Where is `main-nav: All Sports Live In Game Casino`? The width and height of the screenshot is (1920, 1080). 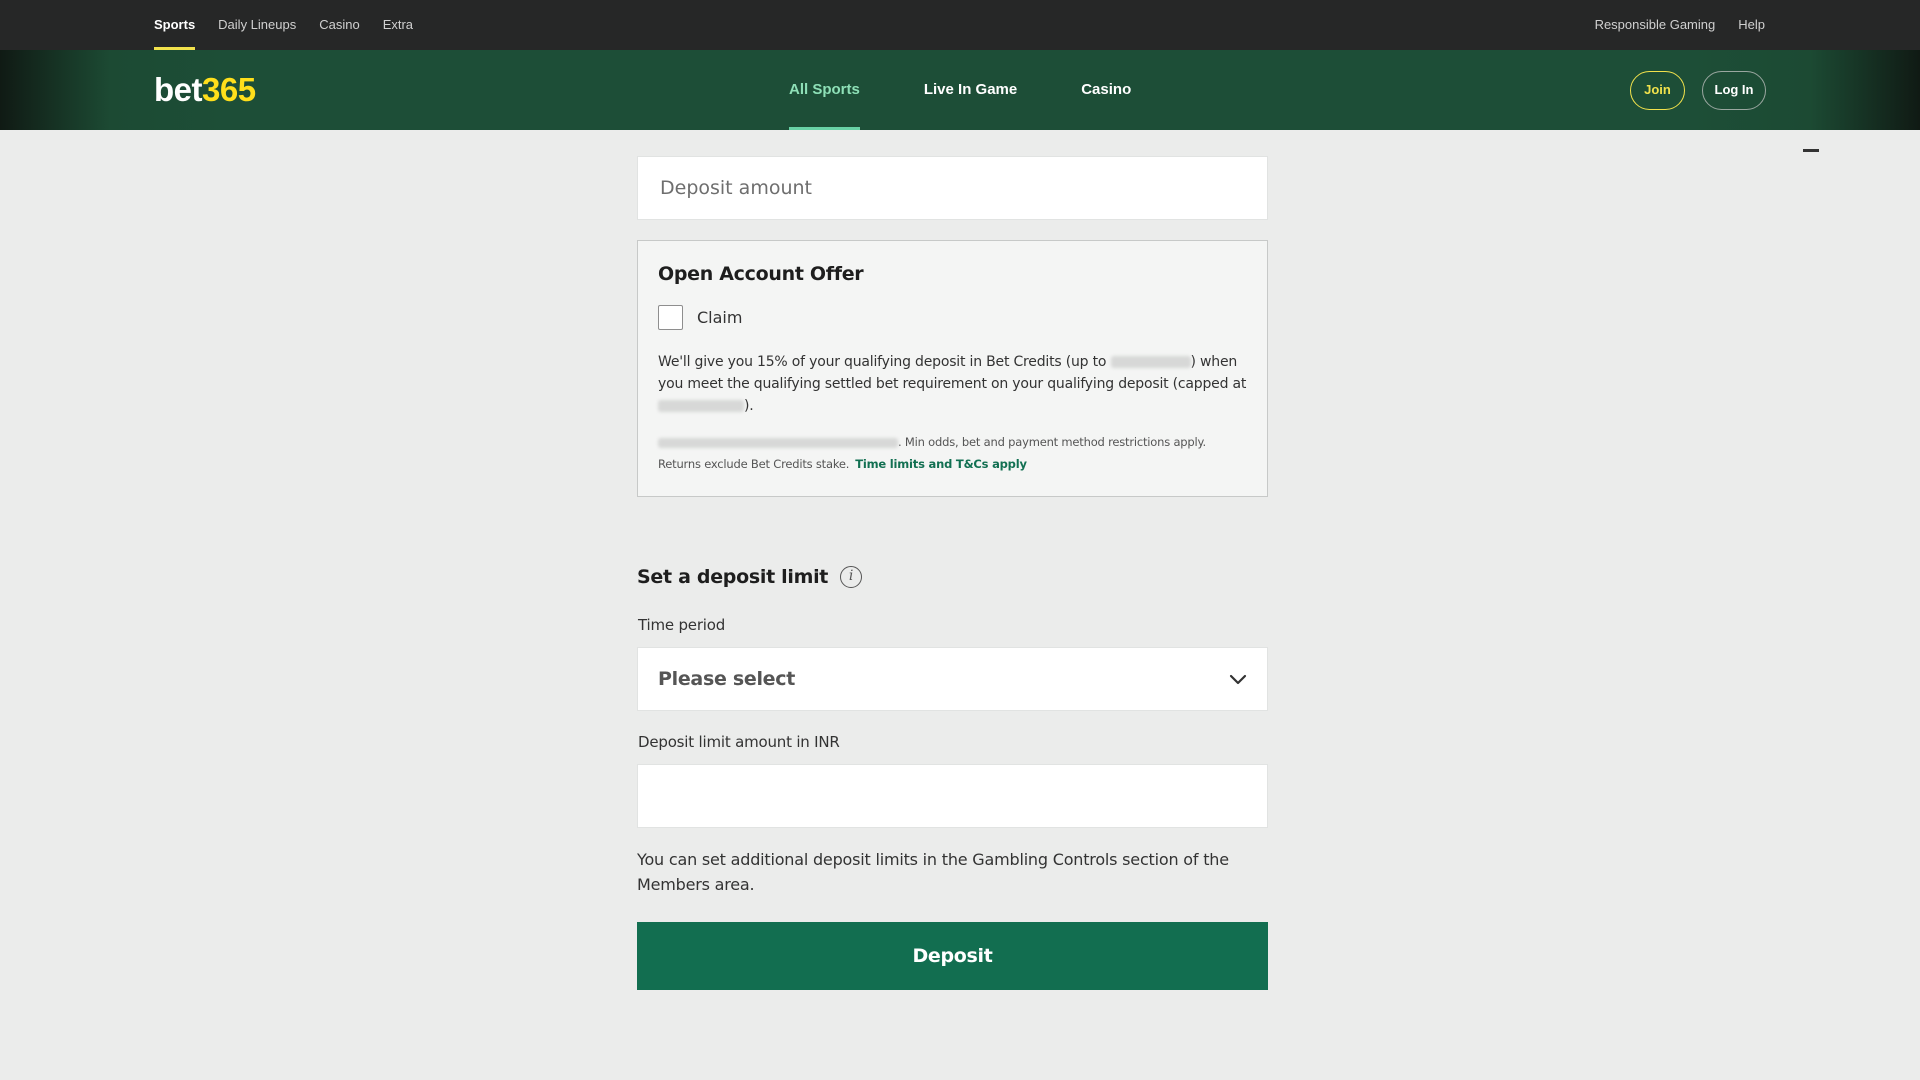 main-nav: All Sports Live In Game Casino is located at coordinates (992, 90).